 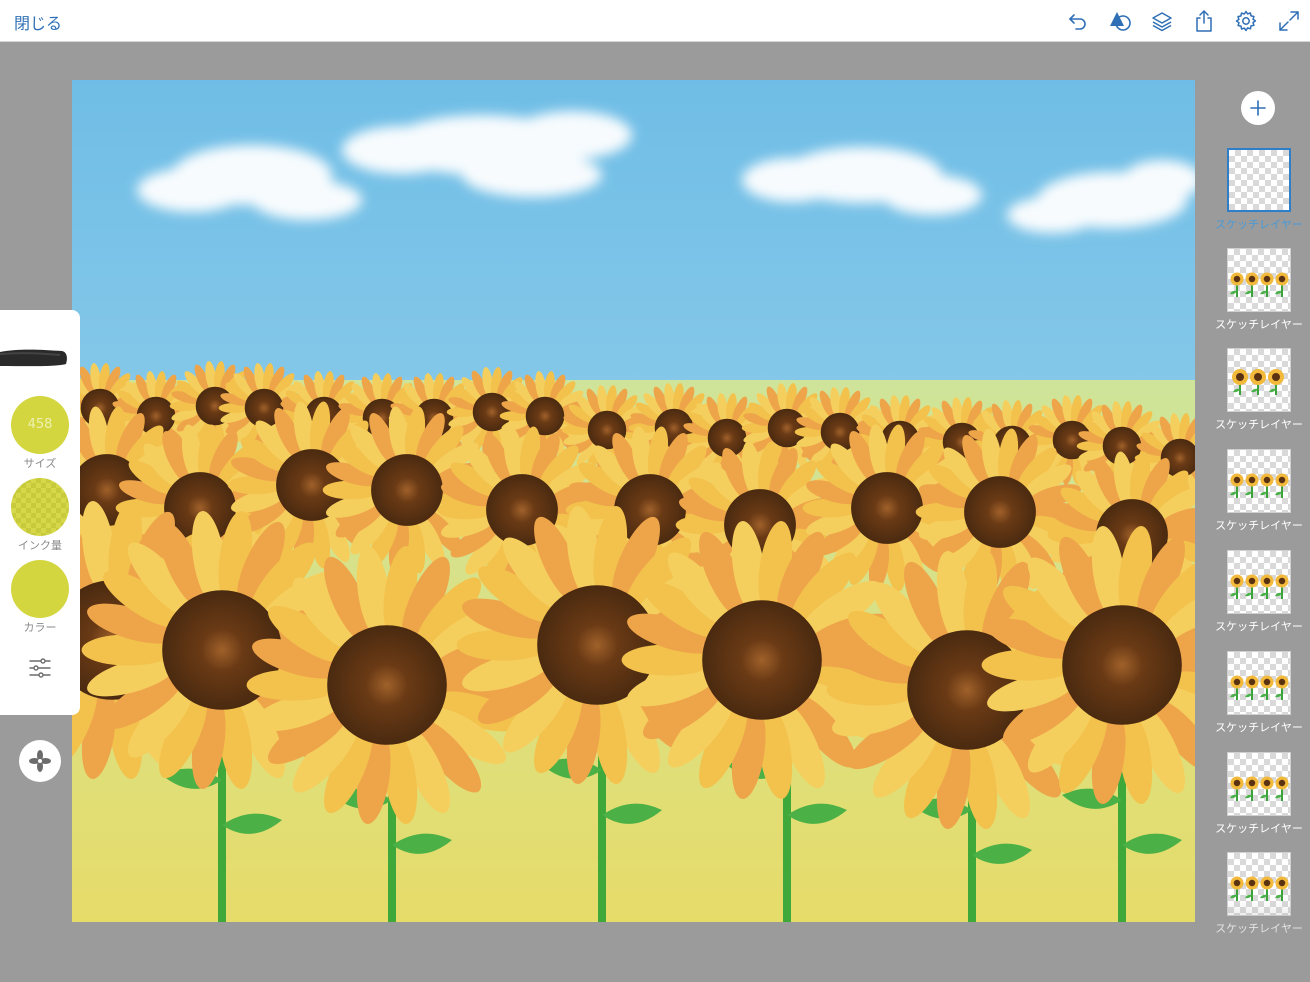 I want to click on plus-icon, so click(x=1258, y=108).